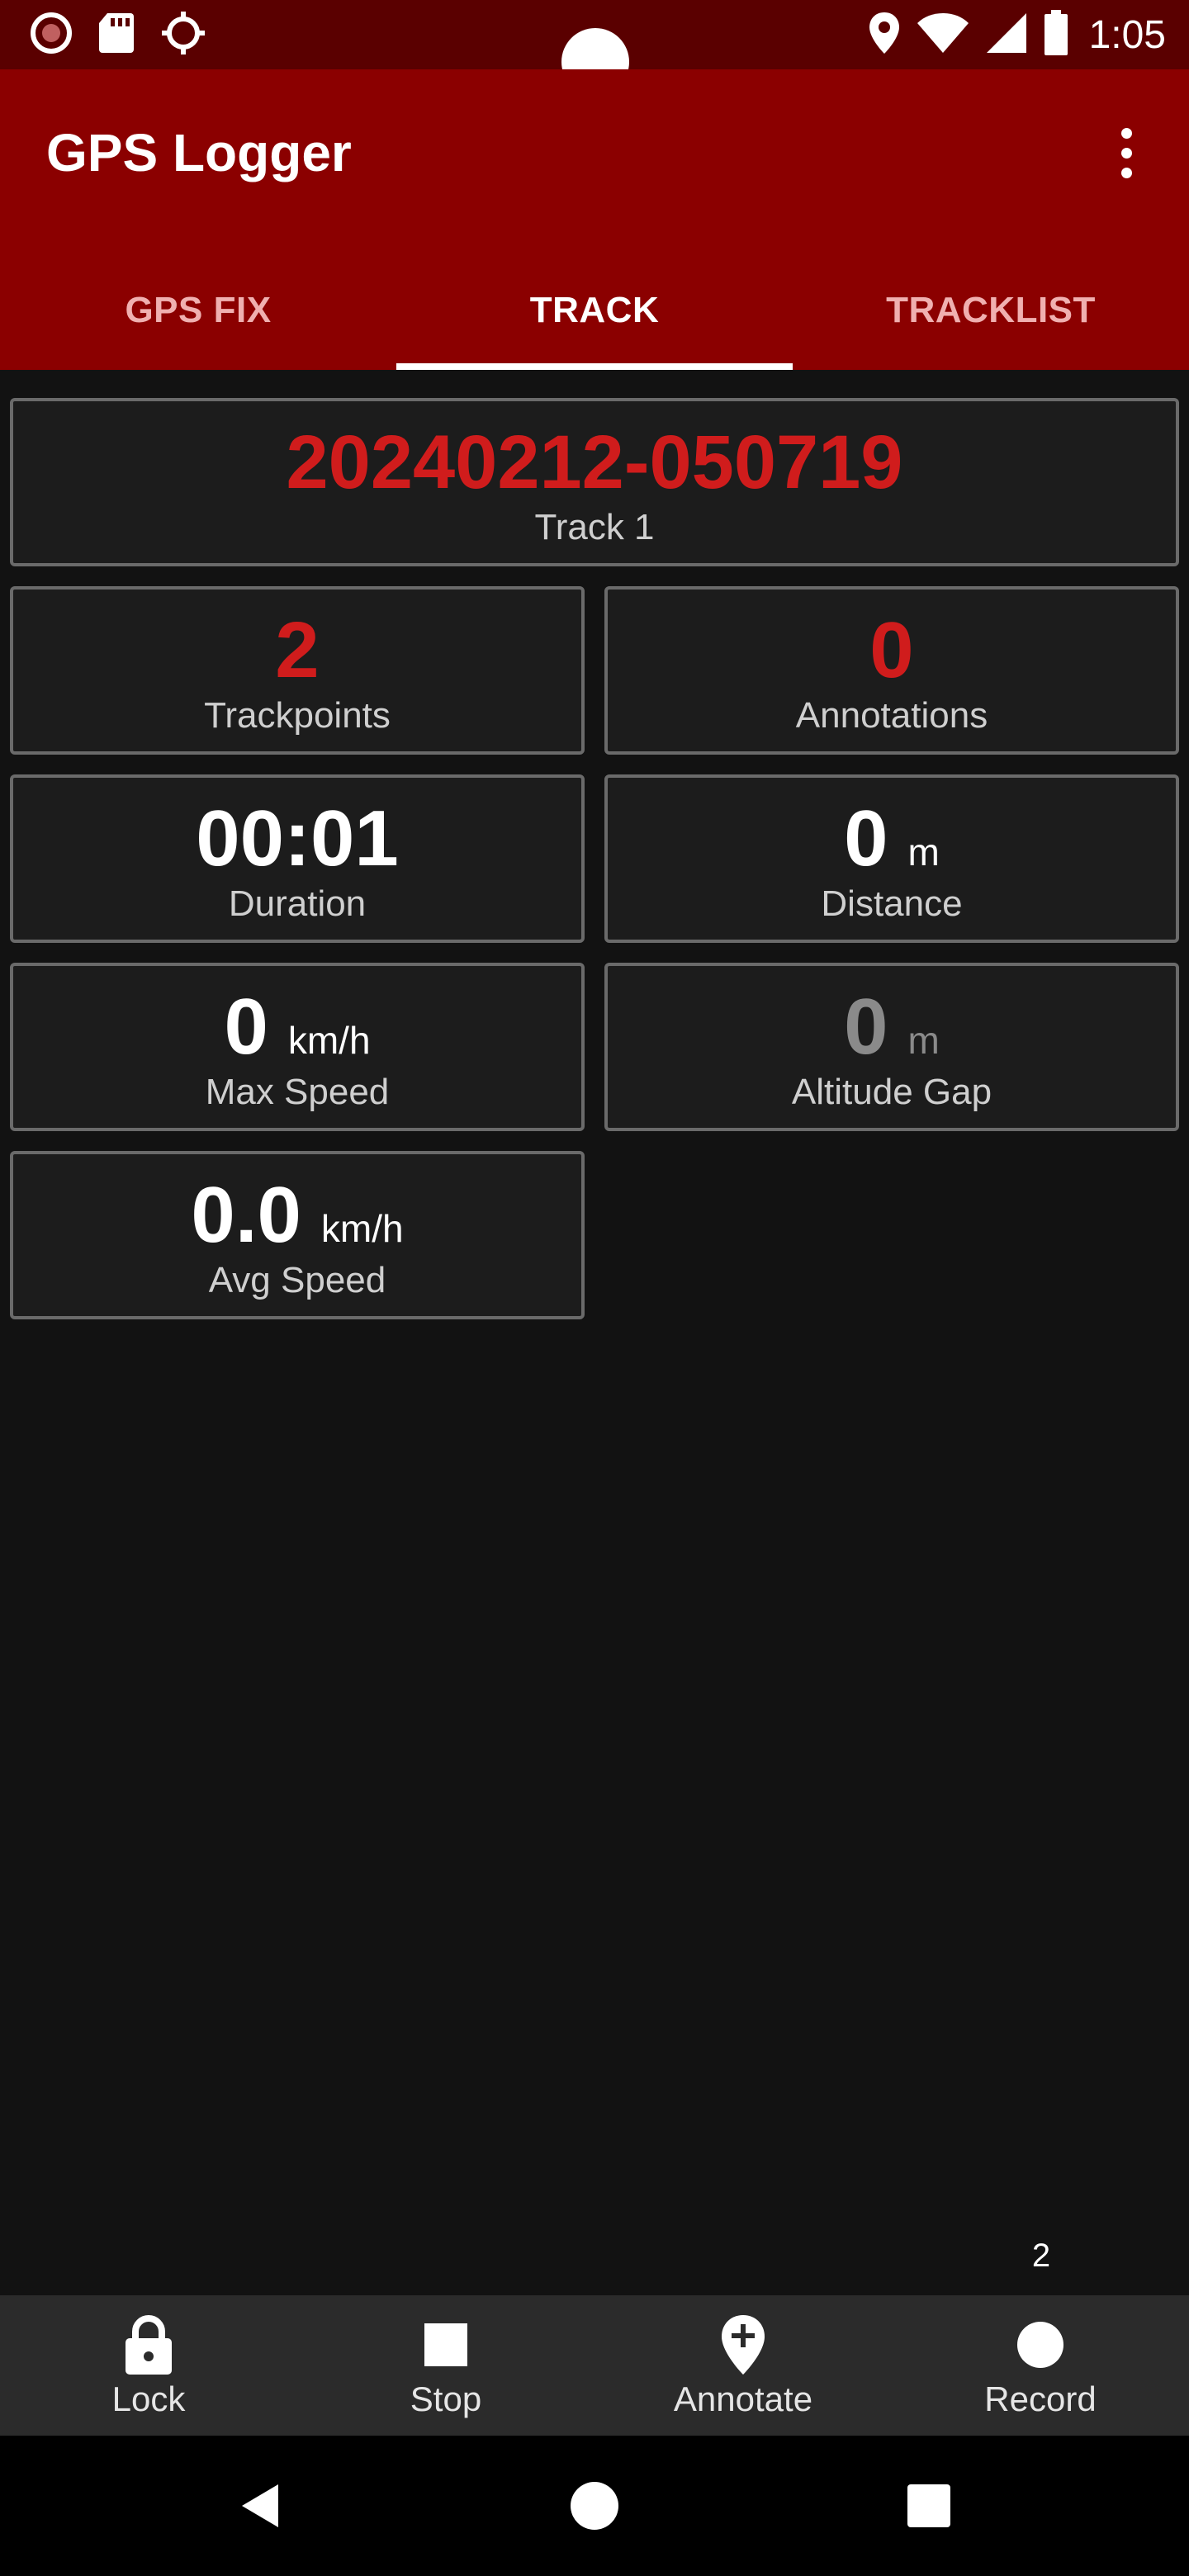 This screenshot has height=2576, width=1189. I want to click on sd-card-icon, so click(116, 35).